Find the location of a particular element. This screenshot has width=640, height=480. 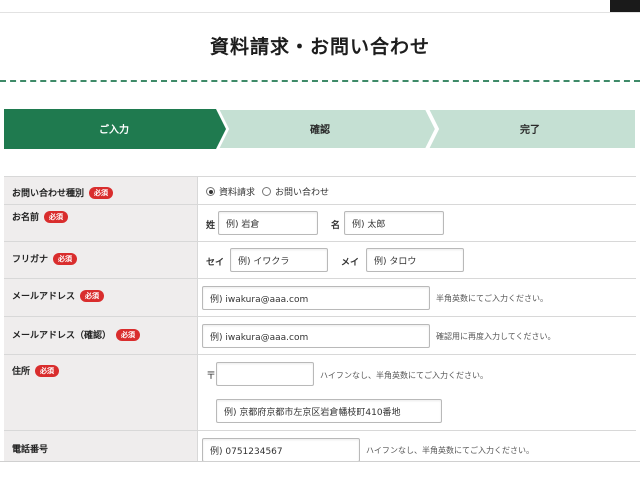

radio-inquiry: お問い合わせ is located at coordinates (295, 191).